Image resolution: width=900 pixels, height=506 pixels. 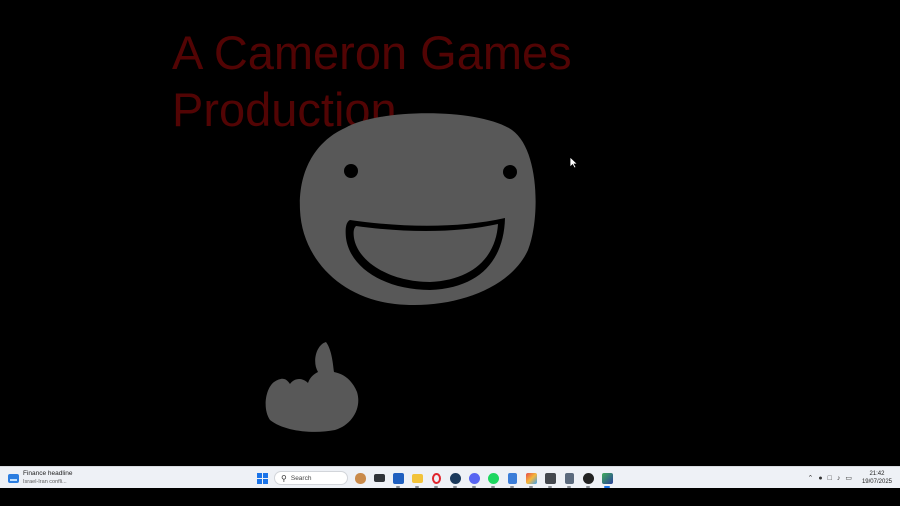 What do you see at coordinates (588, 479) in the screenshot?
I see `obs-icon` at bounding box center [588, 479].